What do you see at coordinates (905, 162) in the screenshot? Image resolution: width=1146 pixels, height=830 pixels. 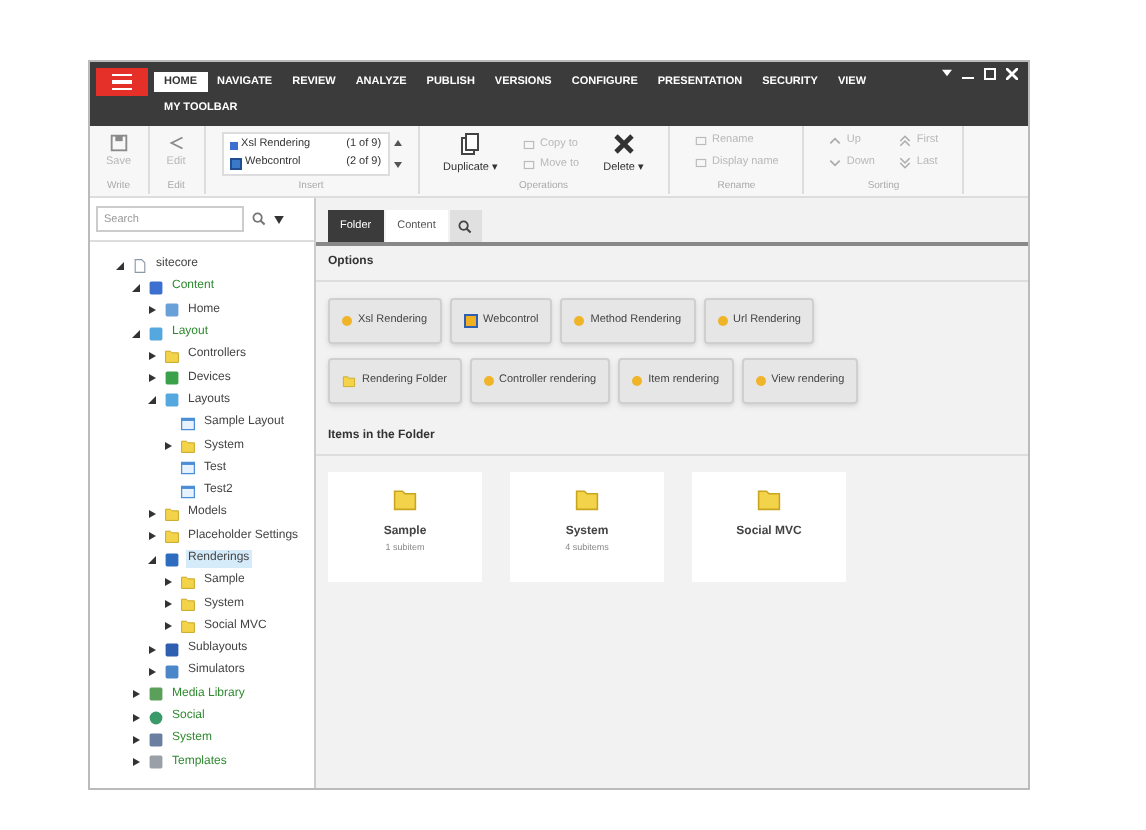 I see `double-down-icon` at bounding box center [905, 162].